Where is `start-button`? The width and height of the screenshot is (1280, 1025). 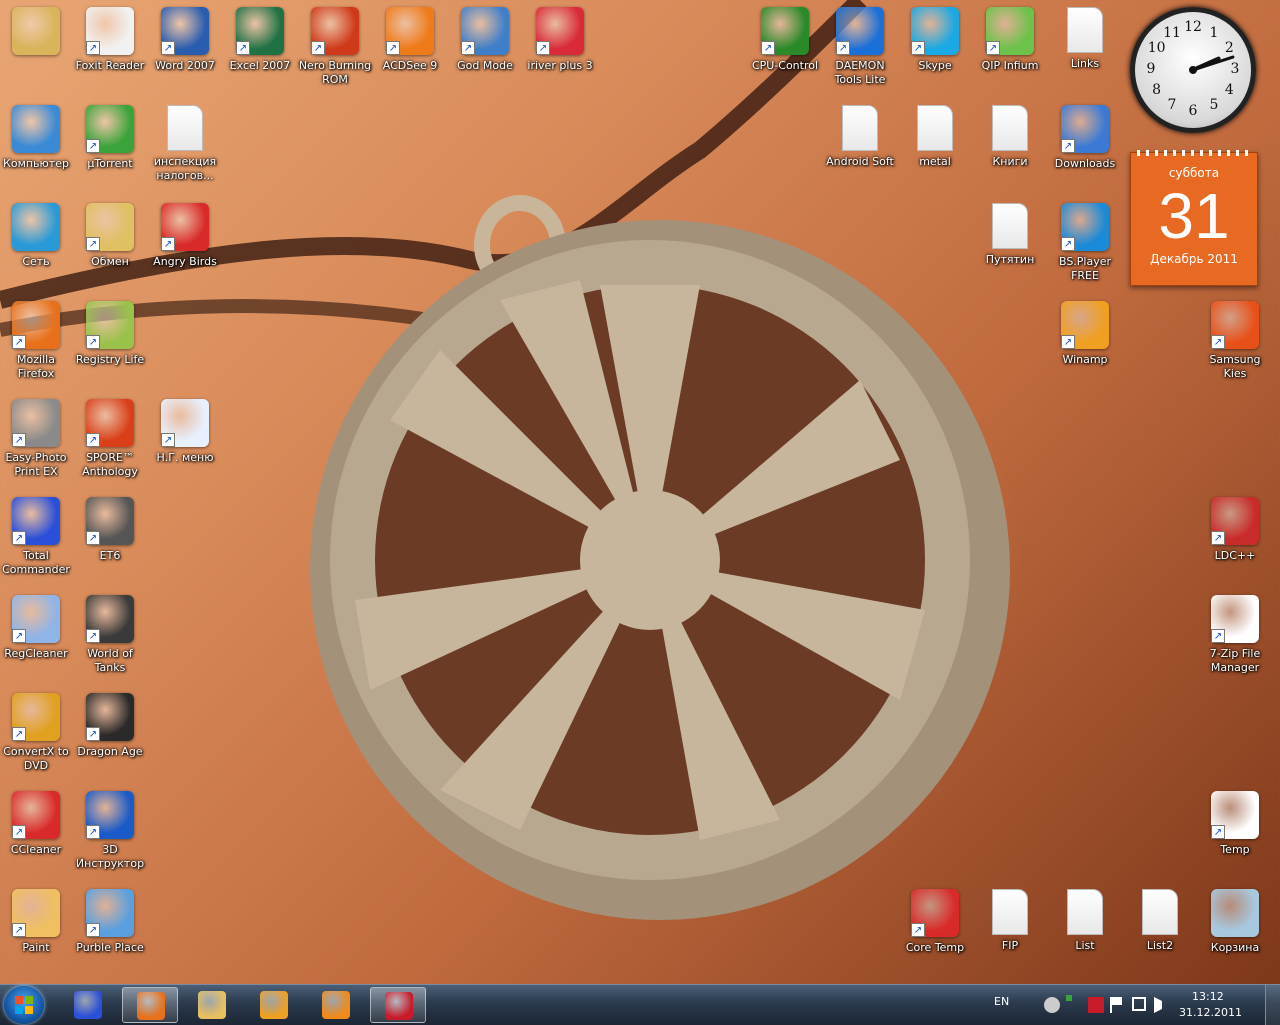
start-button is located at coordinates (24, 1005).